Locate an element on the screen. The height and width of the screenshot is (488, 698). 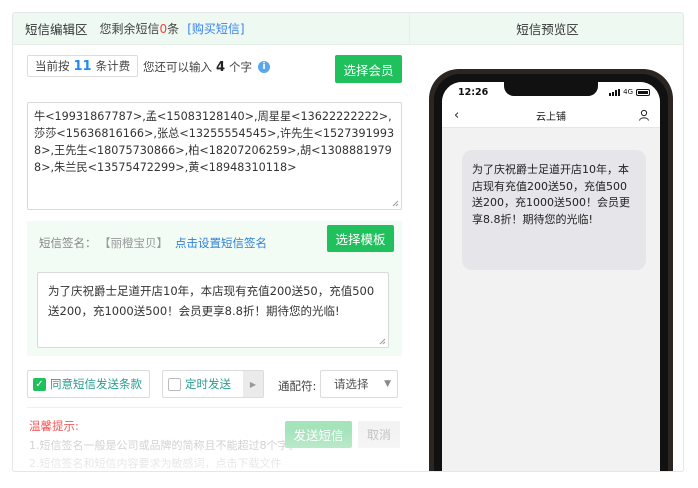
chat-nav-bar: ‹ 云上铺 is located at coordinates (551, 116).